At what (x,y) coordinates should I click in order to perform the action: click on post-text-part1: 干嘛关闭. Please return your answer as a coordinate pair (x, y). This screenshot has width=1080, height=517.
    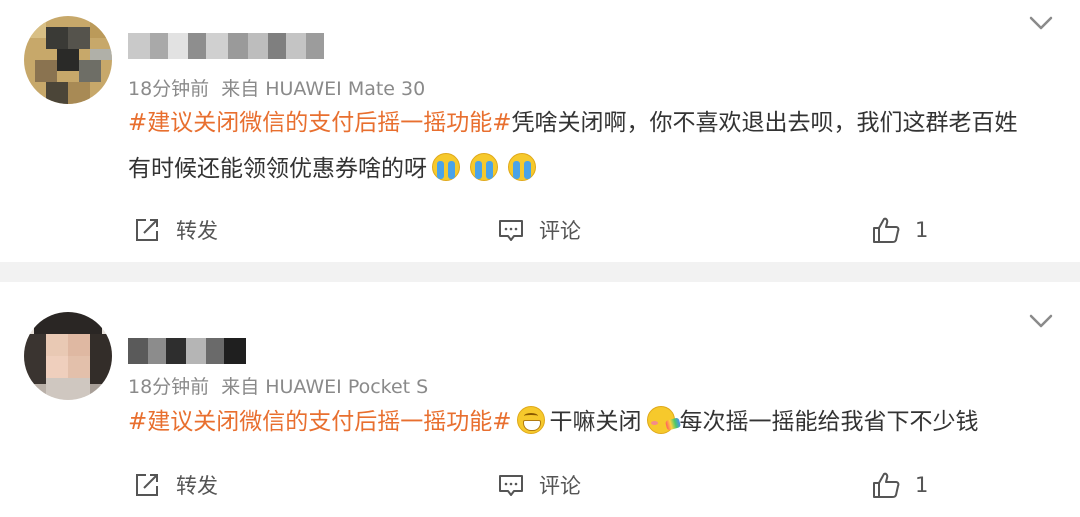
    Looking at the image, I should click on (595, 422).